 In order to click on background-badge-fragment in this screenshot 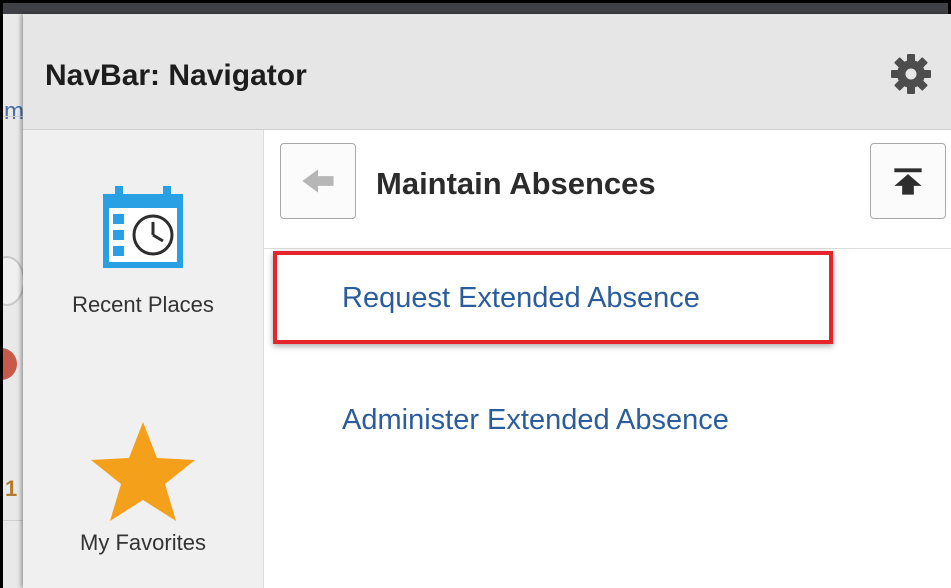, I will do `click(10, 364)`.